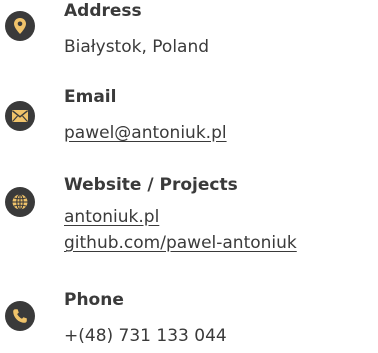 This screenshot has width=378, height=353. I want to click on website-label: Website / Projects, so click(151, 185).